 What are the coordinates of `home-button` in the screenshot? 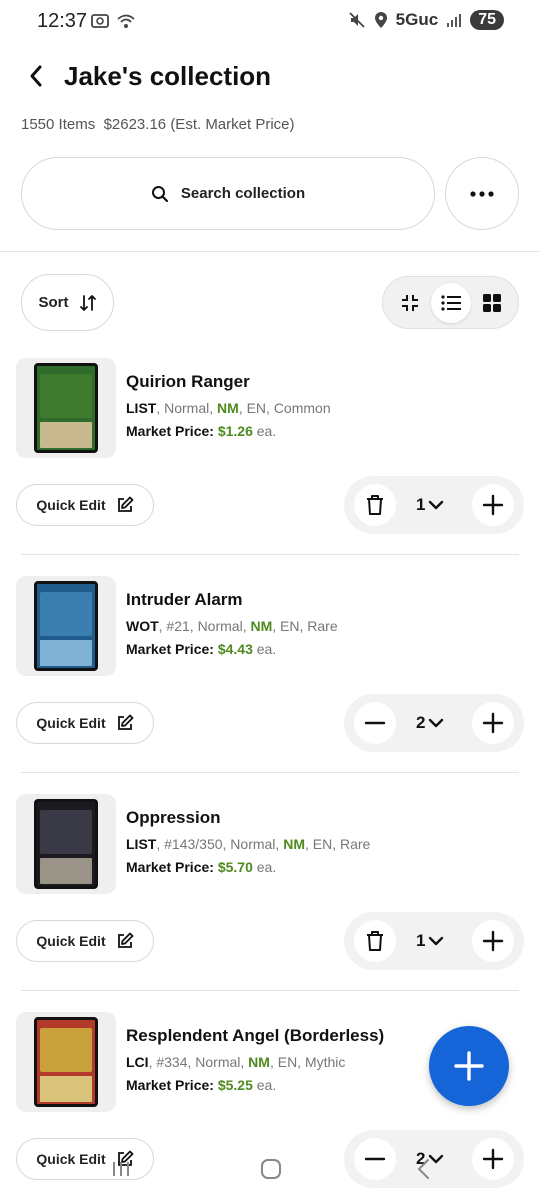 It's located at (271, 1169).